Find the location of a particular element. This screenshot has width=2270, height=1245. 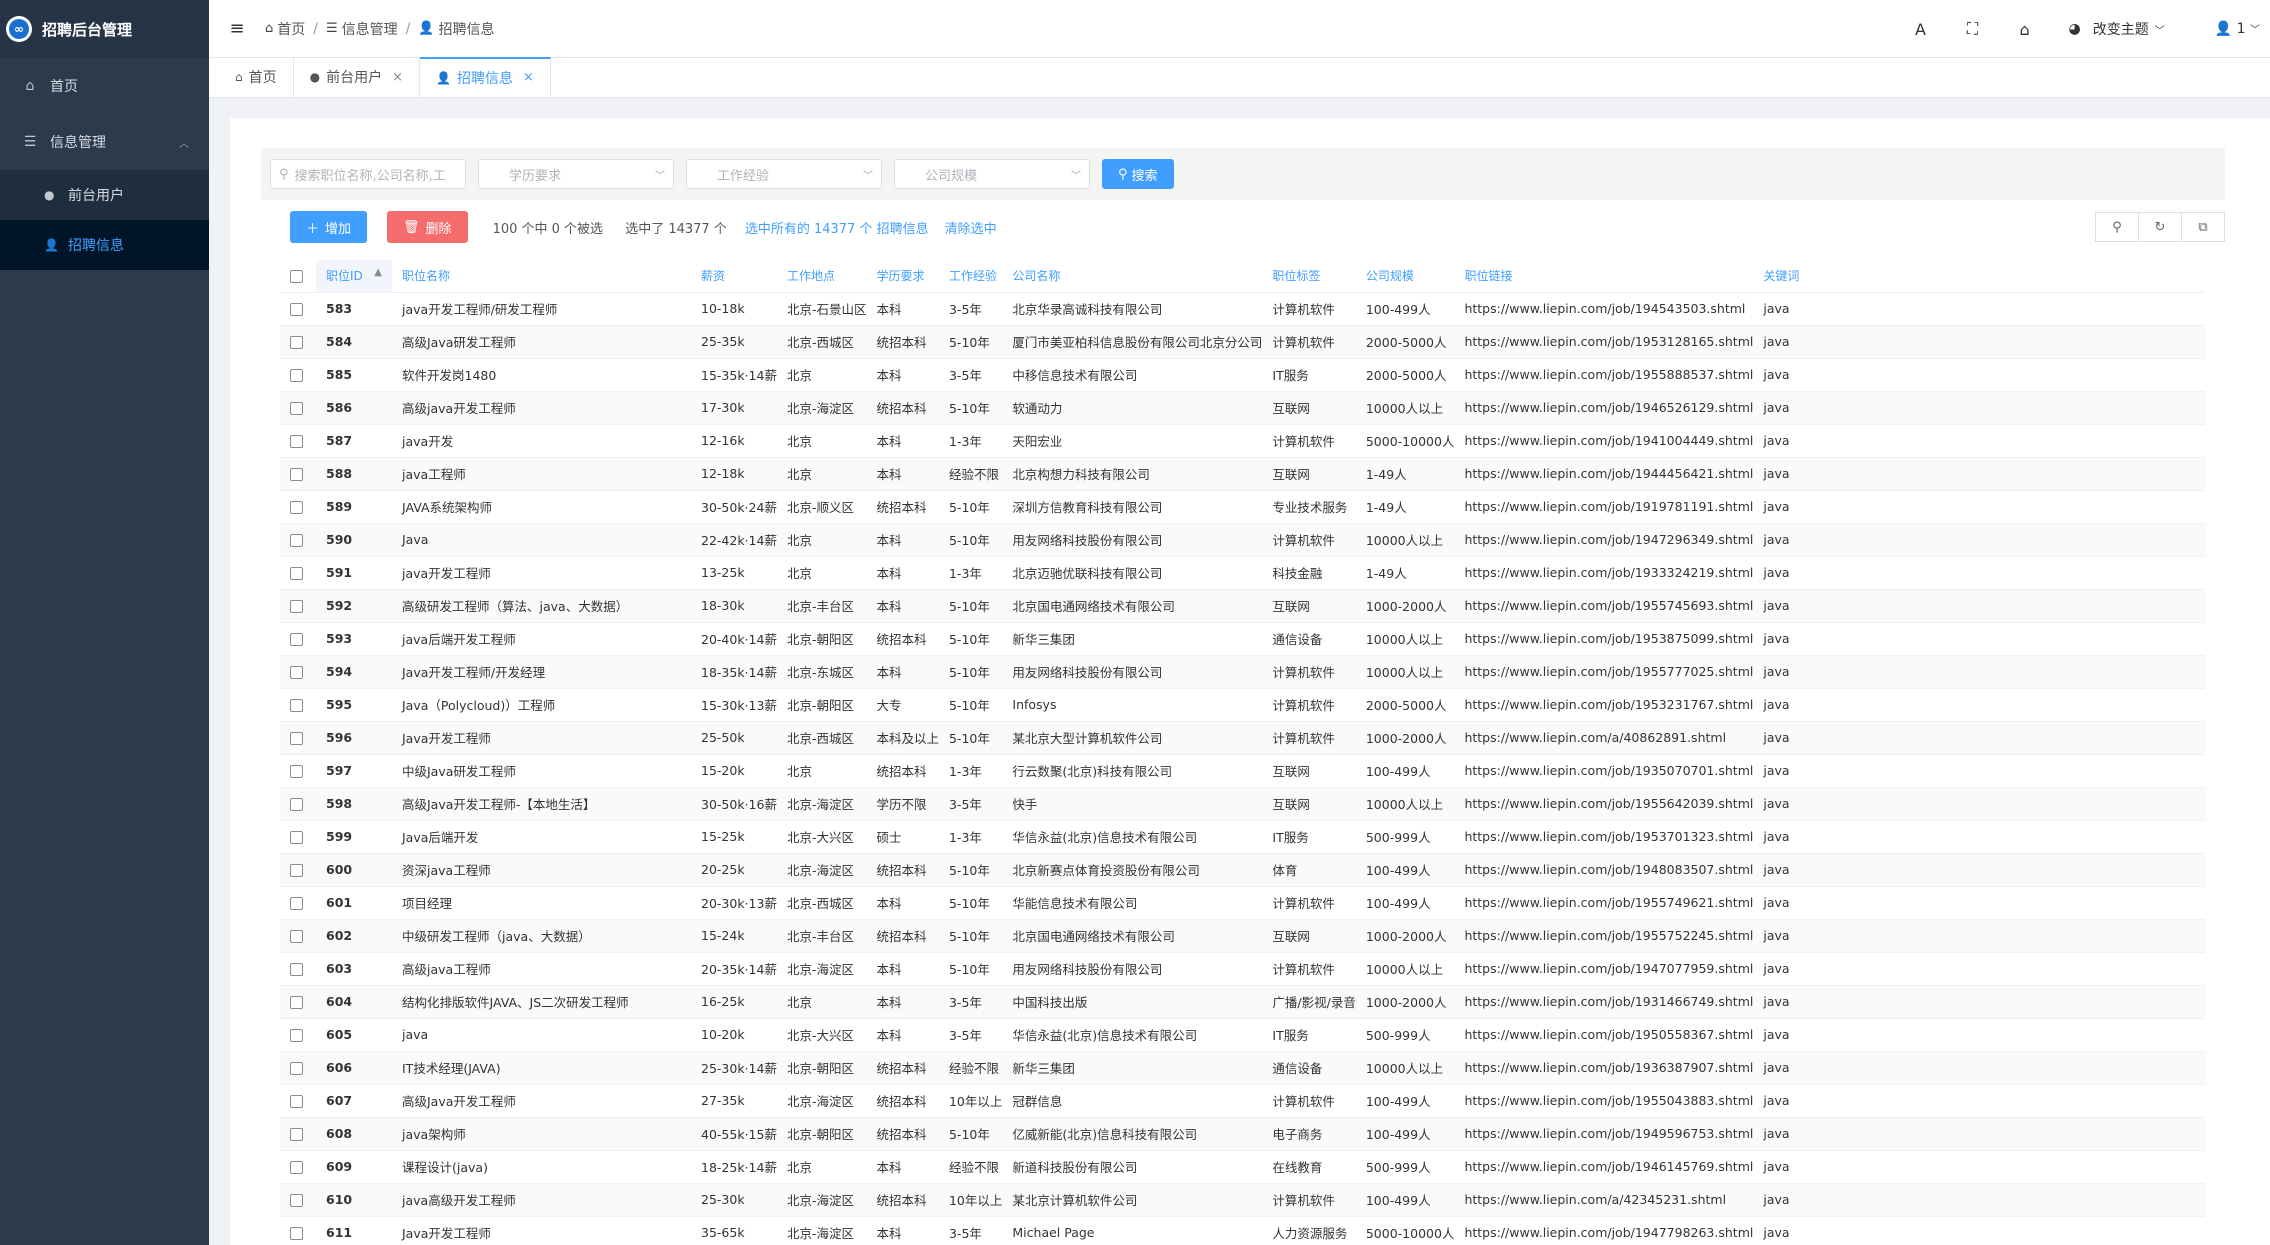

cell-id: 603 is located at coordinates (354, 969).